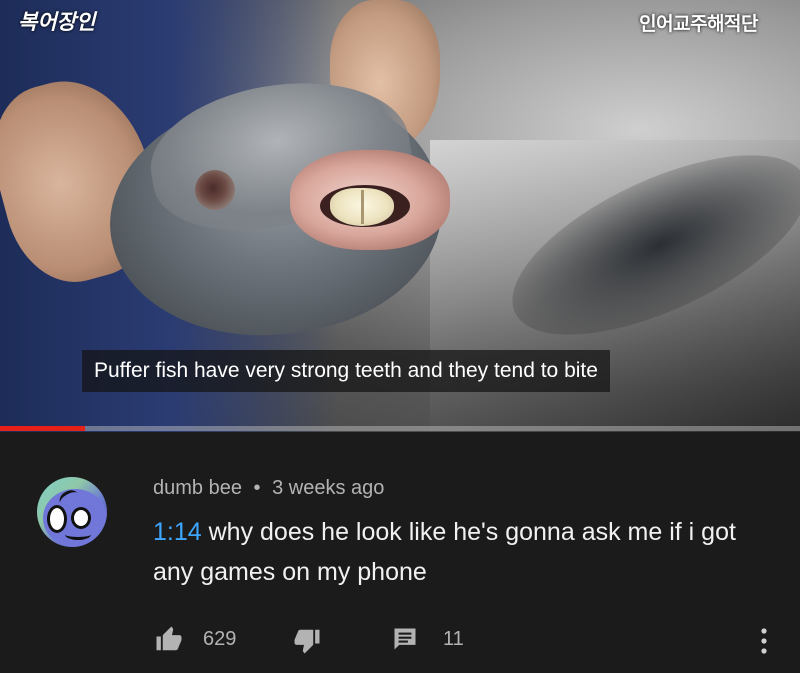 The width and height of the screenshot is (800, 673). Describe the element at coordinates (405, 639) in the screenshot. I see `reply-comment-icon` at that location.